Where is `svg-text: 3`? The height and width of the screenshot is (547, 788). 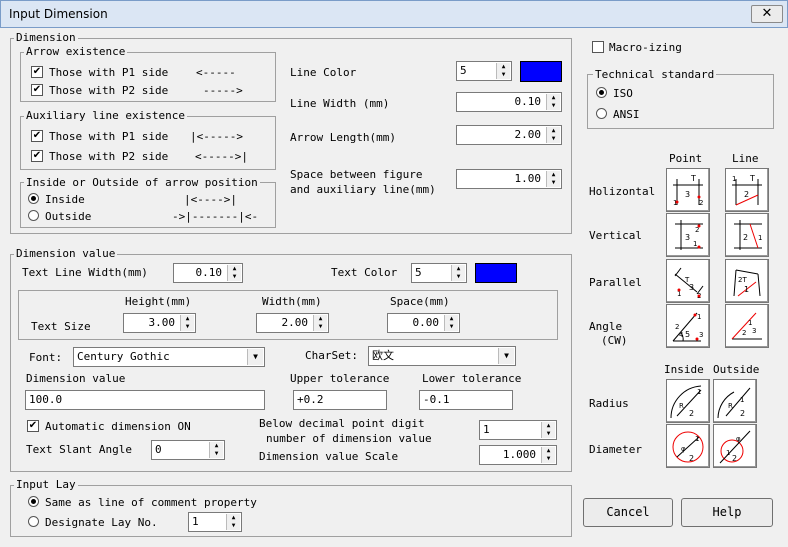
svg-text: 3 is located at coordinates (687, 237).